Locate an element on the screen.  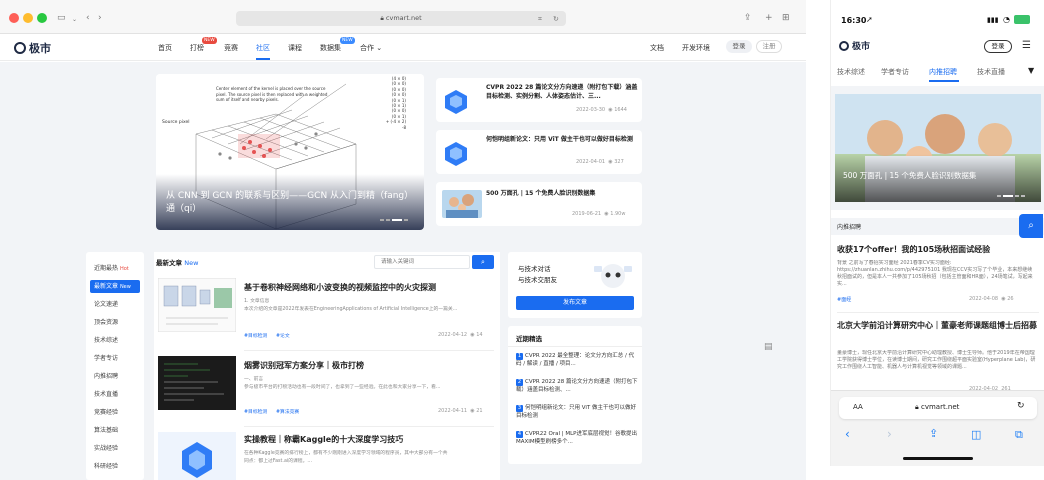
sidebar-item-live: 技术直播 is located at coordinates (115, 394).